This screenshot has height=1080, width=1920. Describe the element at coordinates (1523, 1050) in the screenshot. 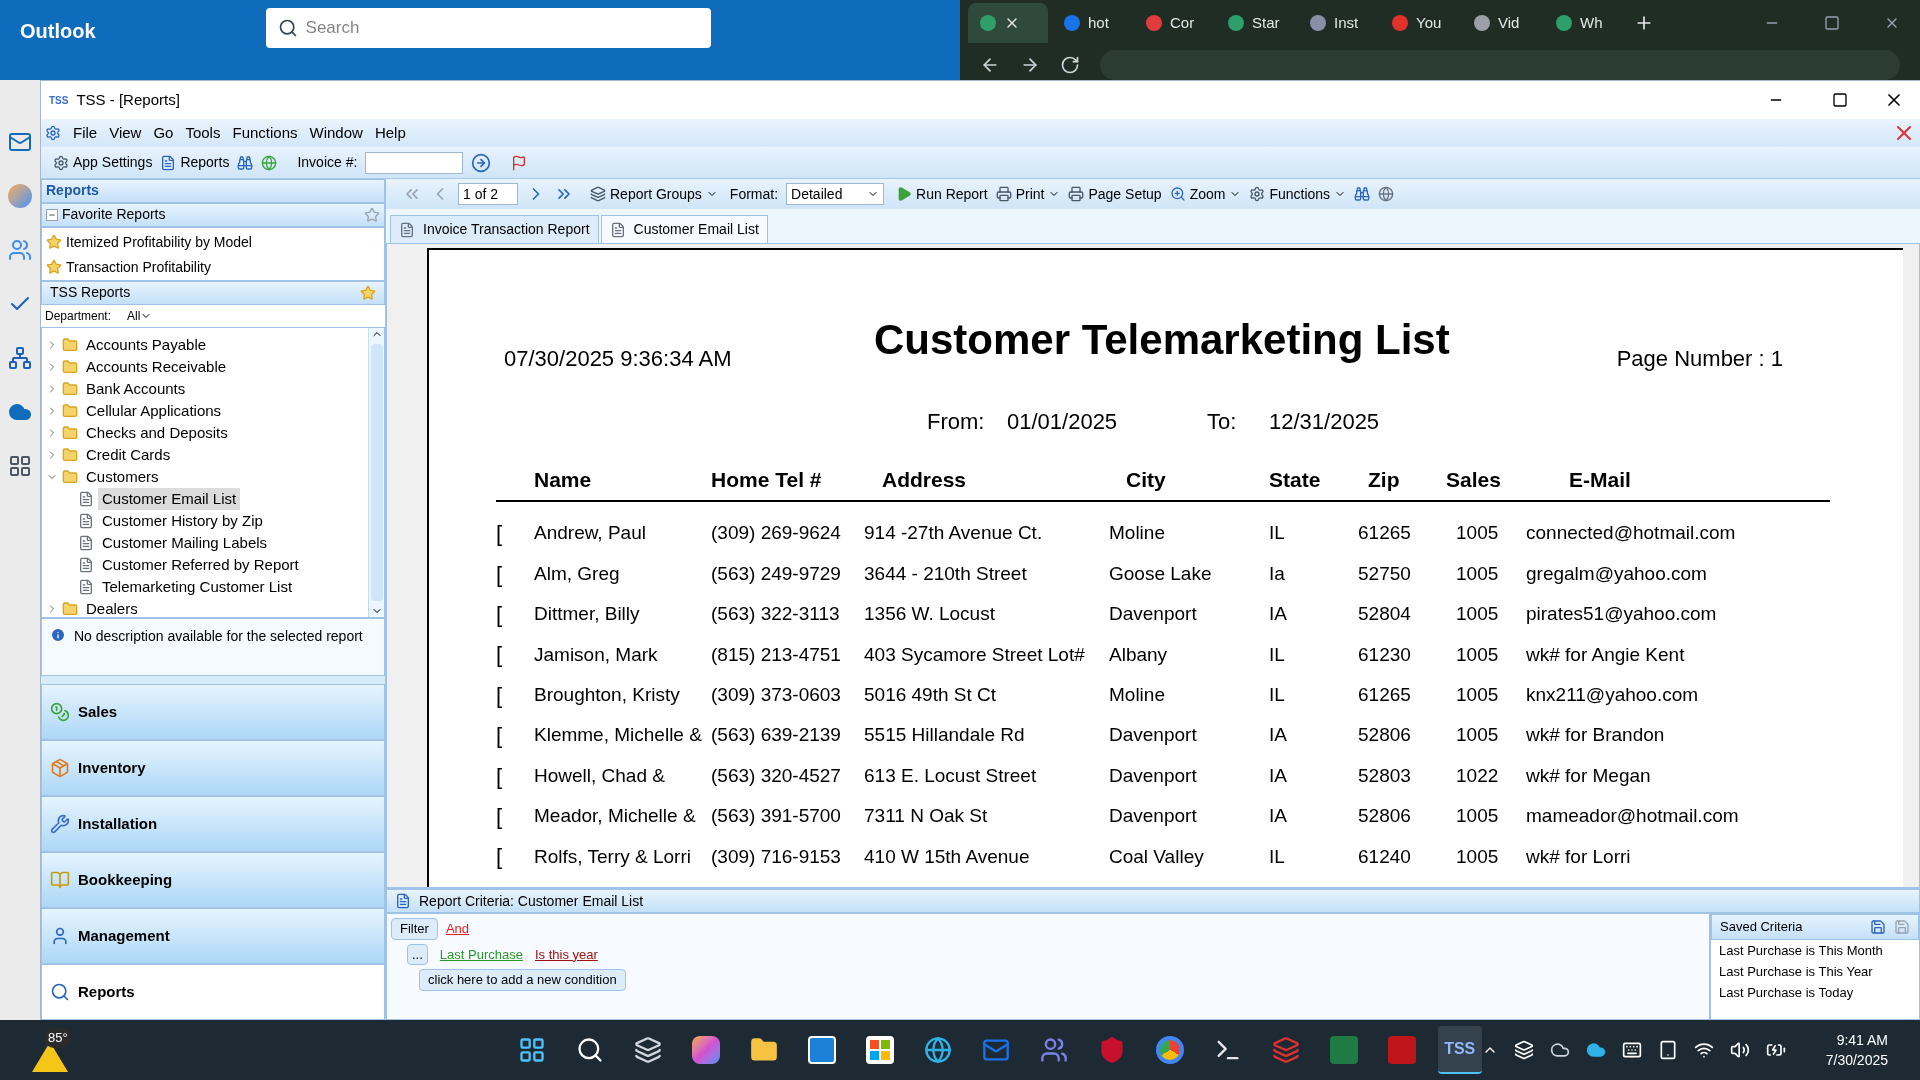

I see `dropbox-icon` at that location.